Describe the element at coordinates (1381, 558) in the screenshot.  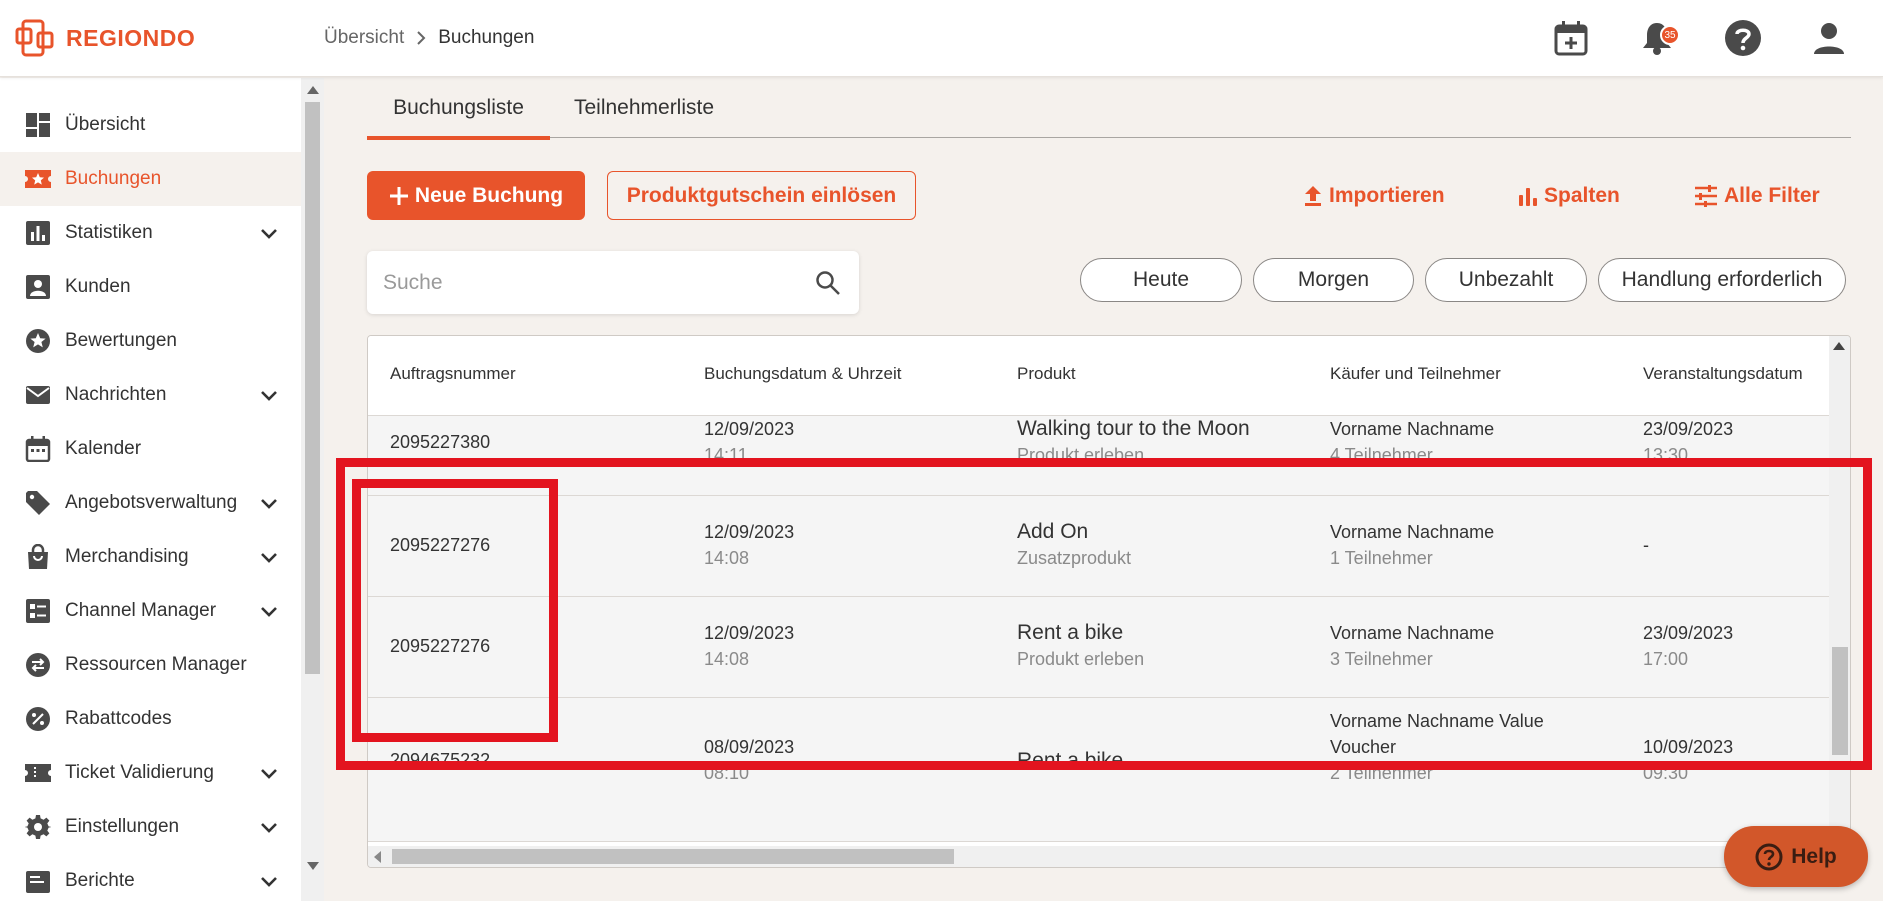
I see `participants: 1 Teilnehmer` at that location.